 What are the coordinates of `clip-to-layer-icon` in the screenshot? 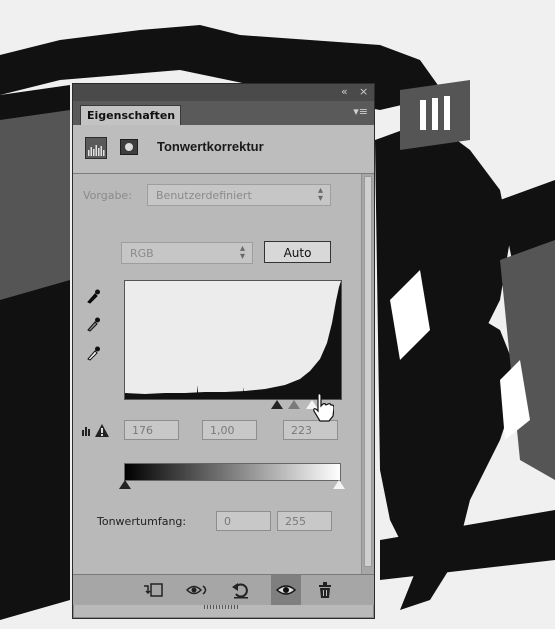 It's located at (153, 590).